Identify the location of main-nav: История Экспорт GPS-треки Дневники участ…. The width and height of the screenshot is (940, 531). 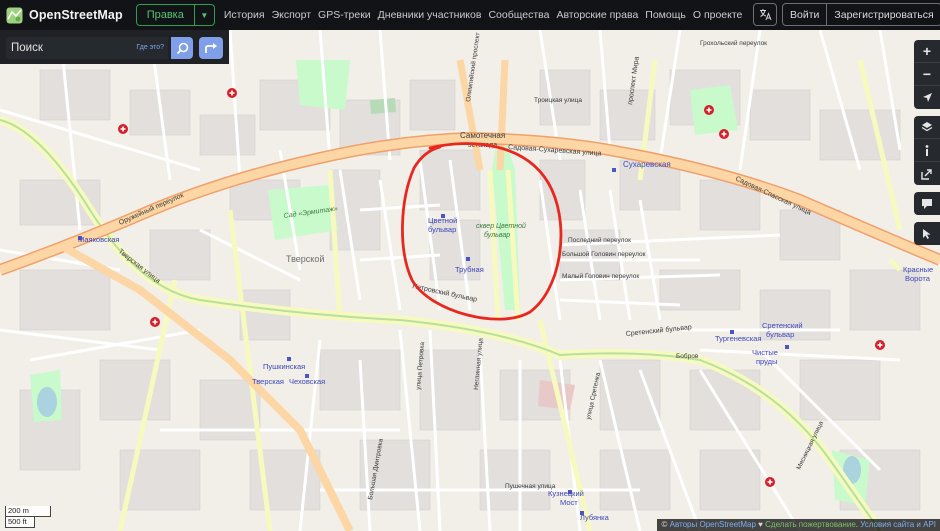
(487, 15).